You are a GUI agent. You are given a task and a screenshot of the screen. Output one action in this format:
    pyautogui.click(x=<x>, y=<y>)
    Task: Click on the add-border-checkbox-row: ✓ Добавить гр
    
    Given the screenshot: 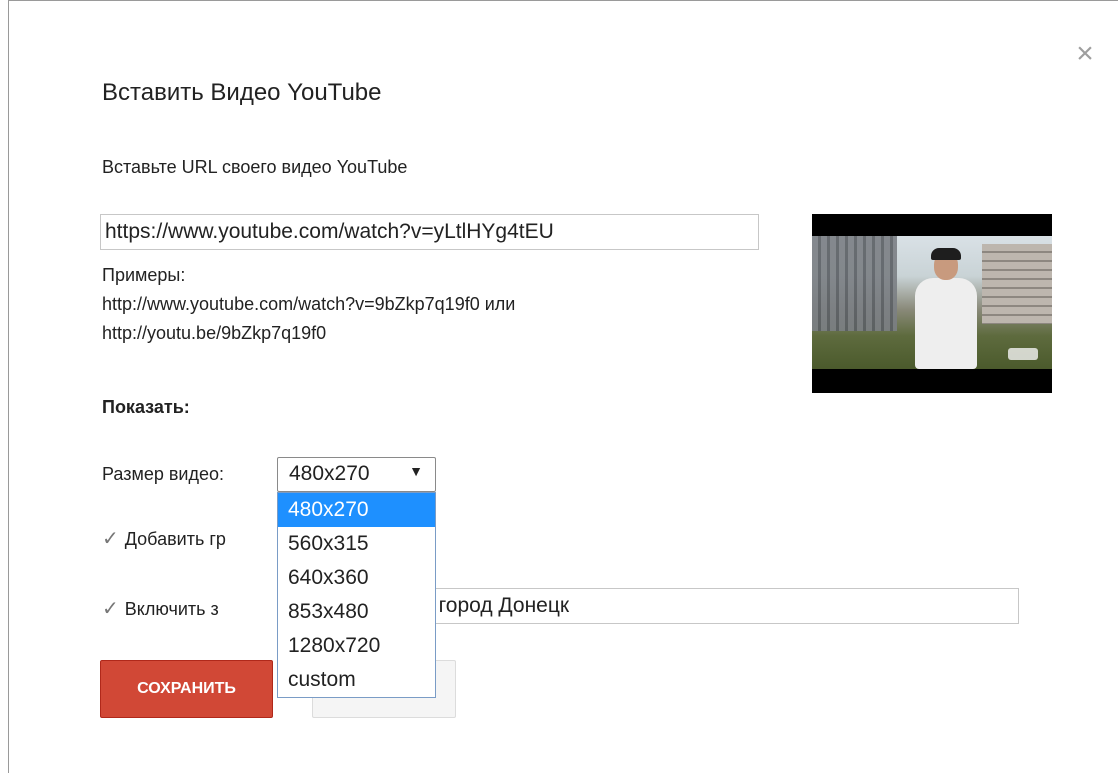 What is the action you would take?
    pyautogui.click(x=164, y=538)
    